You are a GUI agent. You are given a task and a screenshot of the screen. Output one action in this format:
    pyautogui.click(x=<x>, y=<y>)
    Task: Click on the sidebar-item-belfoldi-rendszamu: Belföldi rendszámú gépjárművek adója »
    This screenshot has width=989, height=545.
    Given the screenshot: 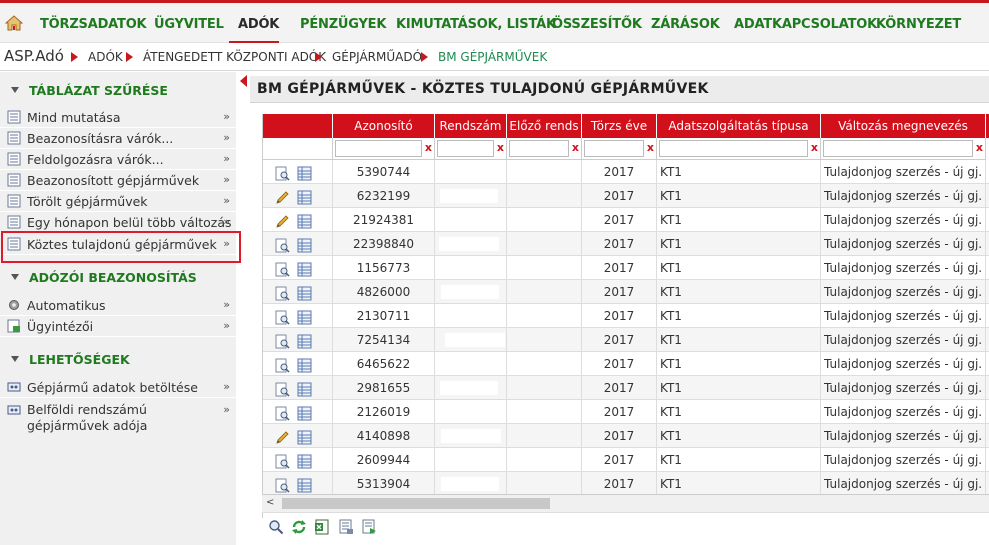 What is the action you would take?
    pyautogui.click(x=118, y=420)
    